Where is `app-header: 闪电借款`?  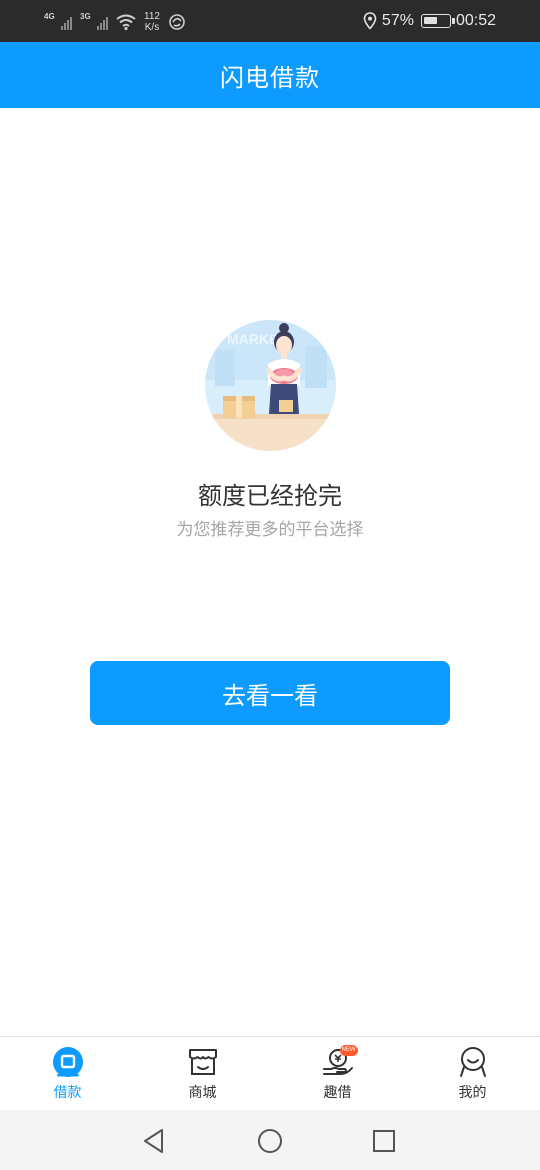 app-header: 闪电借款 is located at coordinates (270, 75).